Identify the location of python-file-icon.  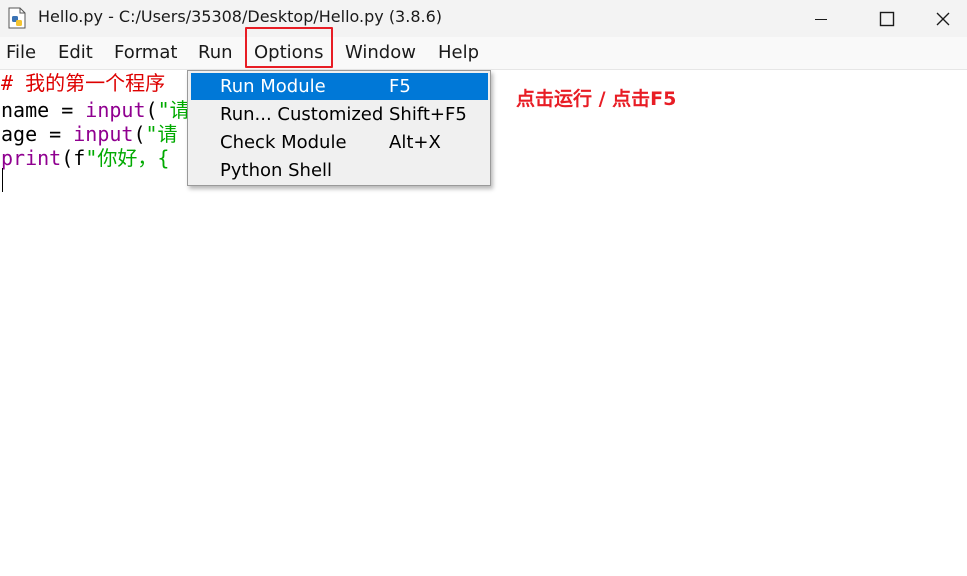
(17, 18).